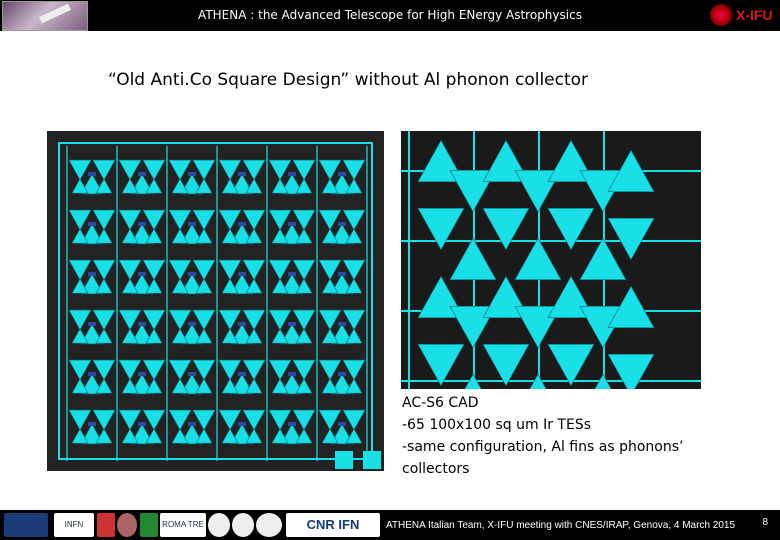  What do you see at coordinates (496, 425) in the screenshot?
I see `caption-line: -65 100x100 sq um Ir TESs` at bounding box center [496, 425].